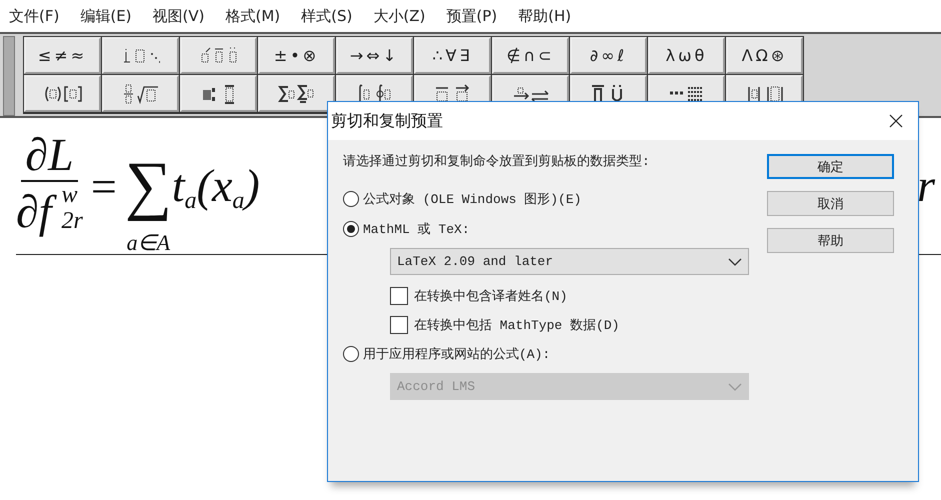 This screenshot has width=941, height=500. What do you see at coordinates (830, 240) in the screenshot?
I see `dialog-button: 帮助` at bounding box center [830, 240].